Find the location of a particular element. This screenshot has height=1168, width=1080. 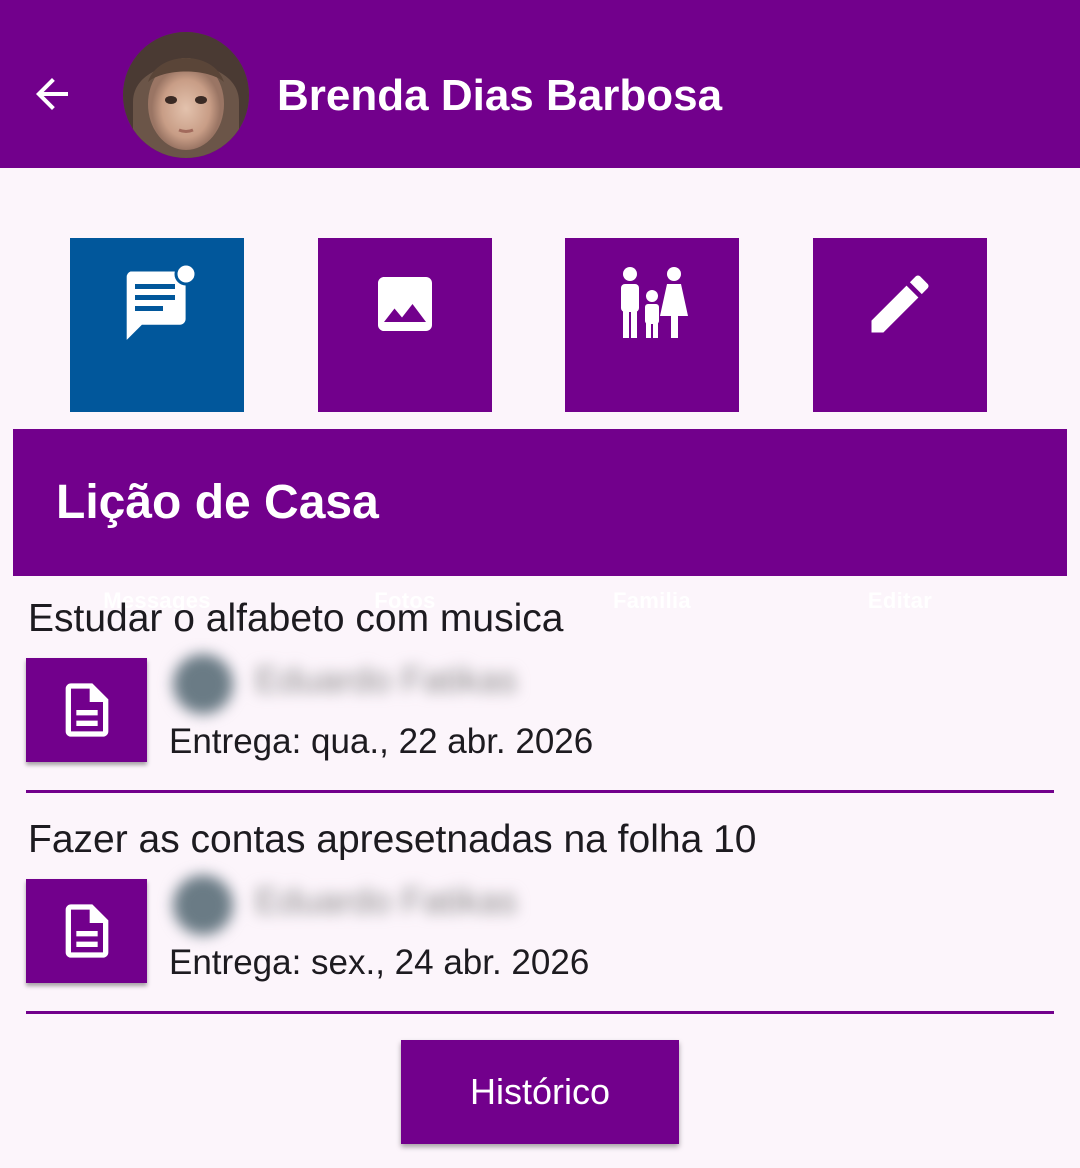

fotos-button: Fotos is located at coordinates (405, 425).